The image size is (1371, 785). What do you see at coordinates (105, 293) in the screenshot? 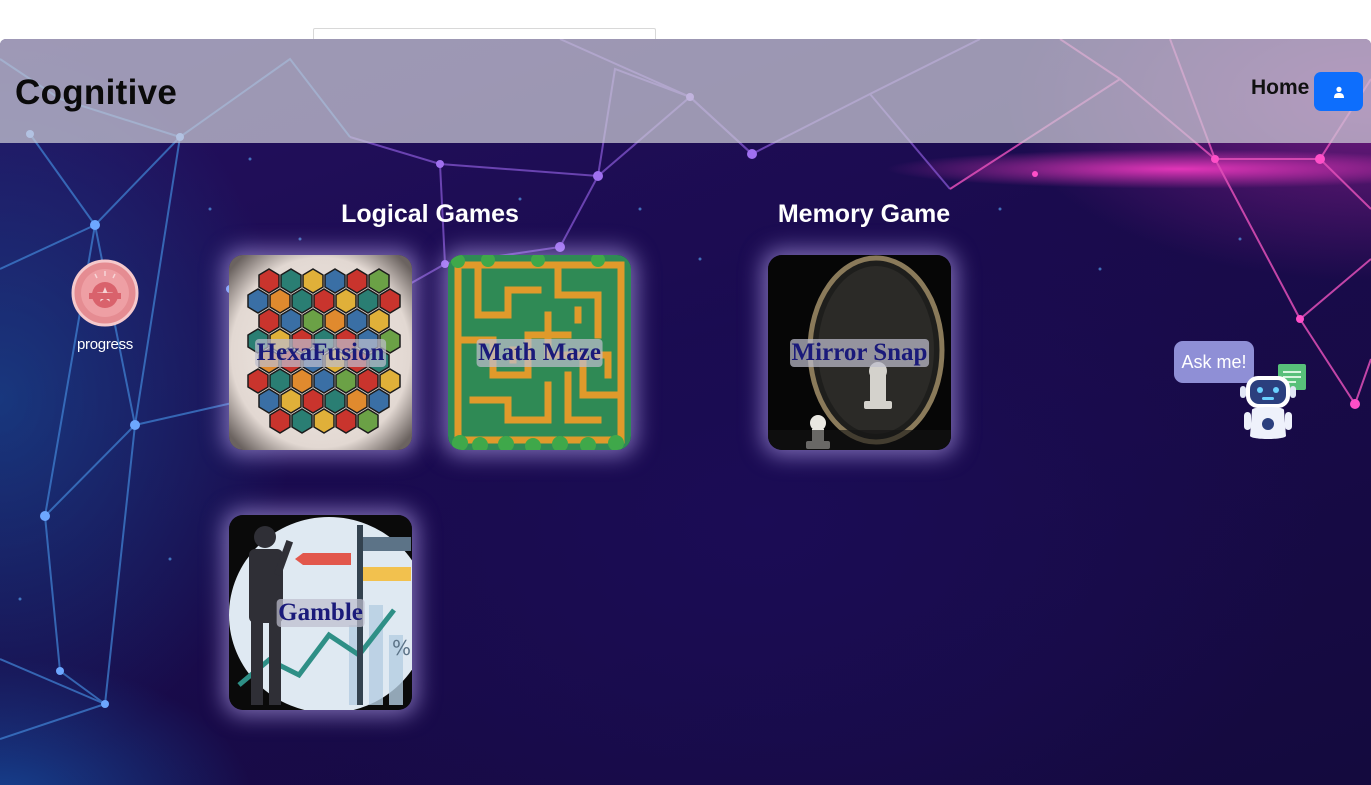
I see `medal-badge-icon` at bounding box center [105, 293].